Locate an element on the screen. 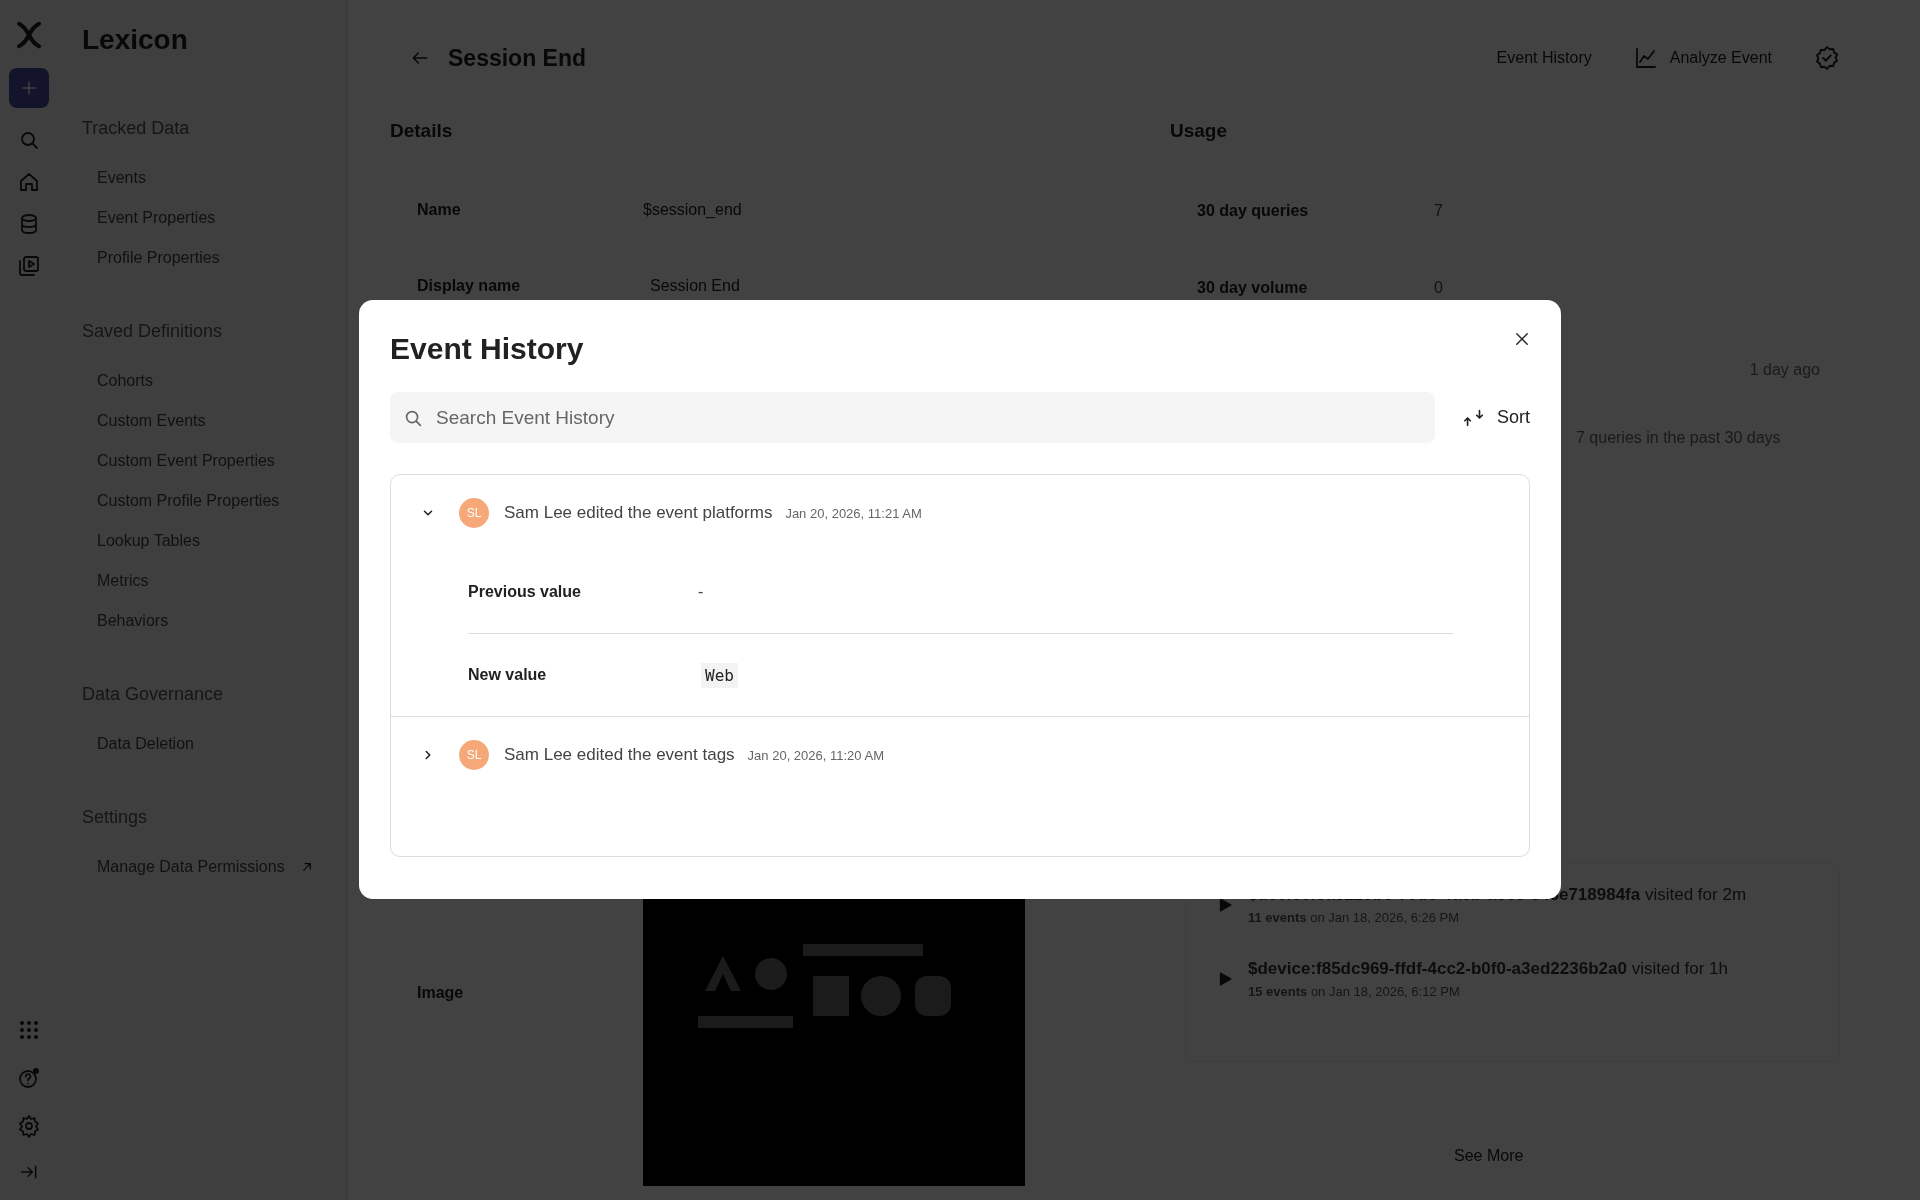  field-label: 30 day volume is located at coordinates (1253, 287).